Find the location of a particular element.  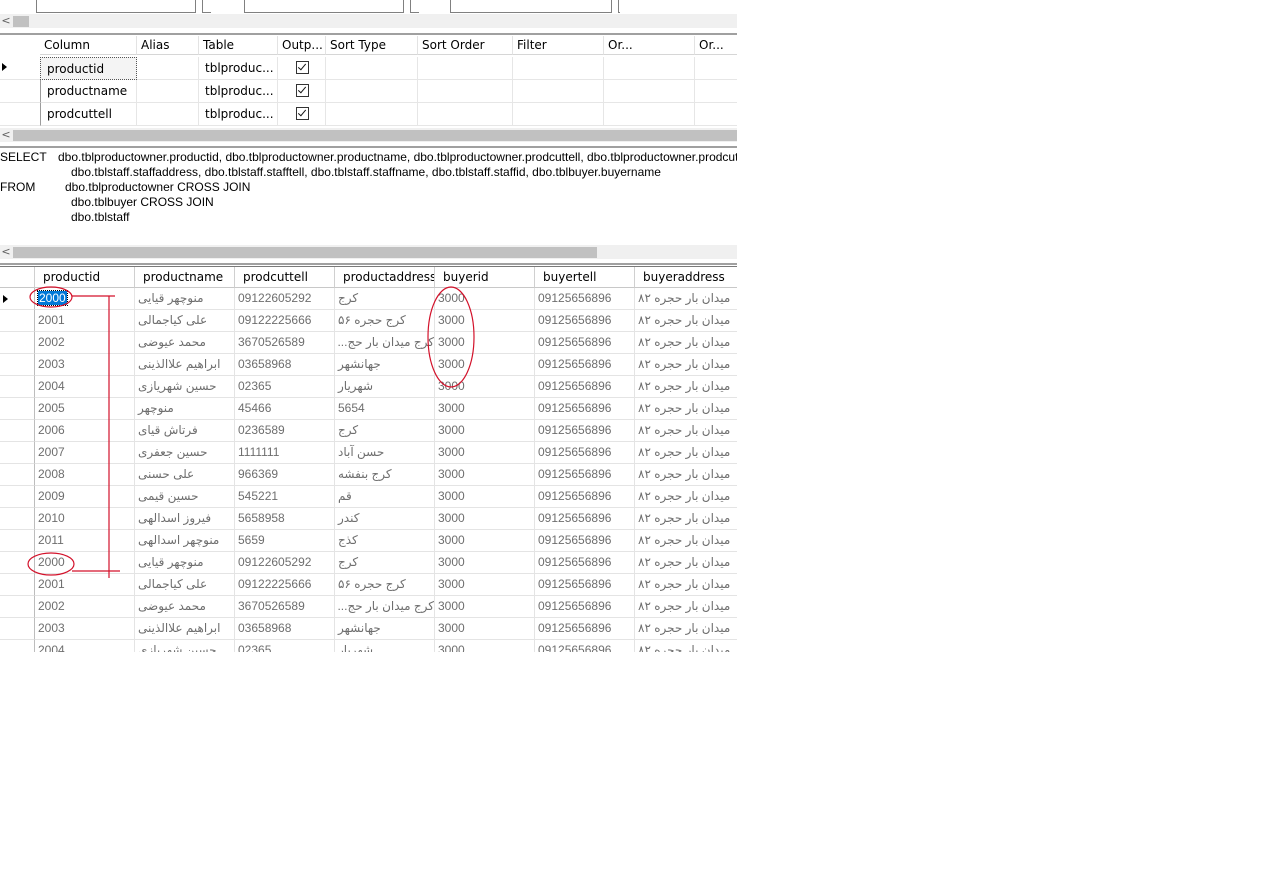

result-cell-prodcuttell: 3670526589 is located at coordinates (285, 343).